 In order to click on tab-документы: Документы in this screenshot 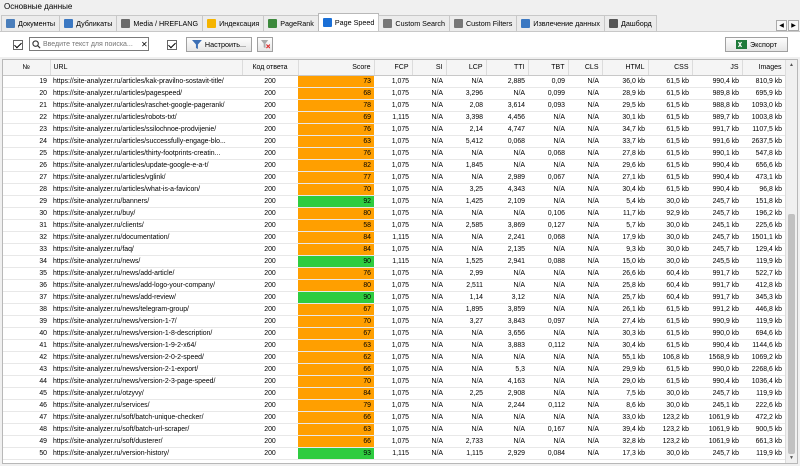, I will do `click(31, 23)`.